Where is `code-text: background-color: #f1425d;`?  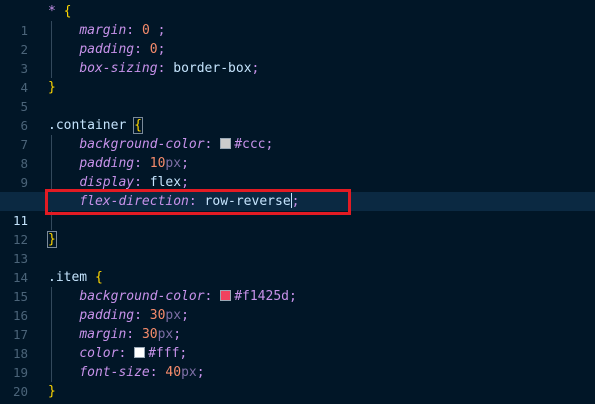
code-text: background-color: #f1425d; is located at coordinates (172, 296).